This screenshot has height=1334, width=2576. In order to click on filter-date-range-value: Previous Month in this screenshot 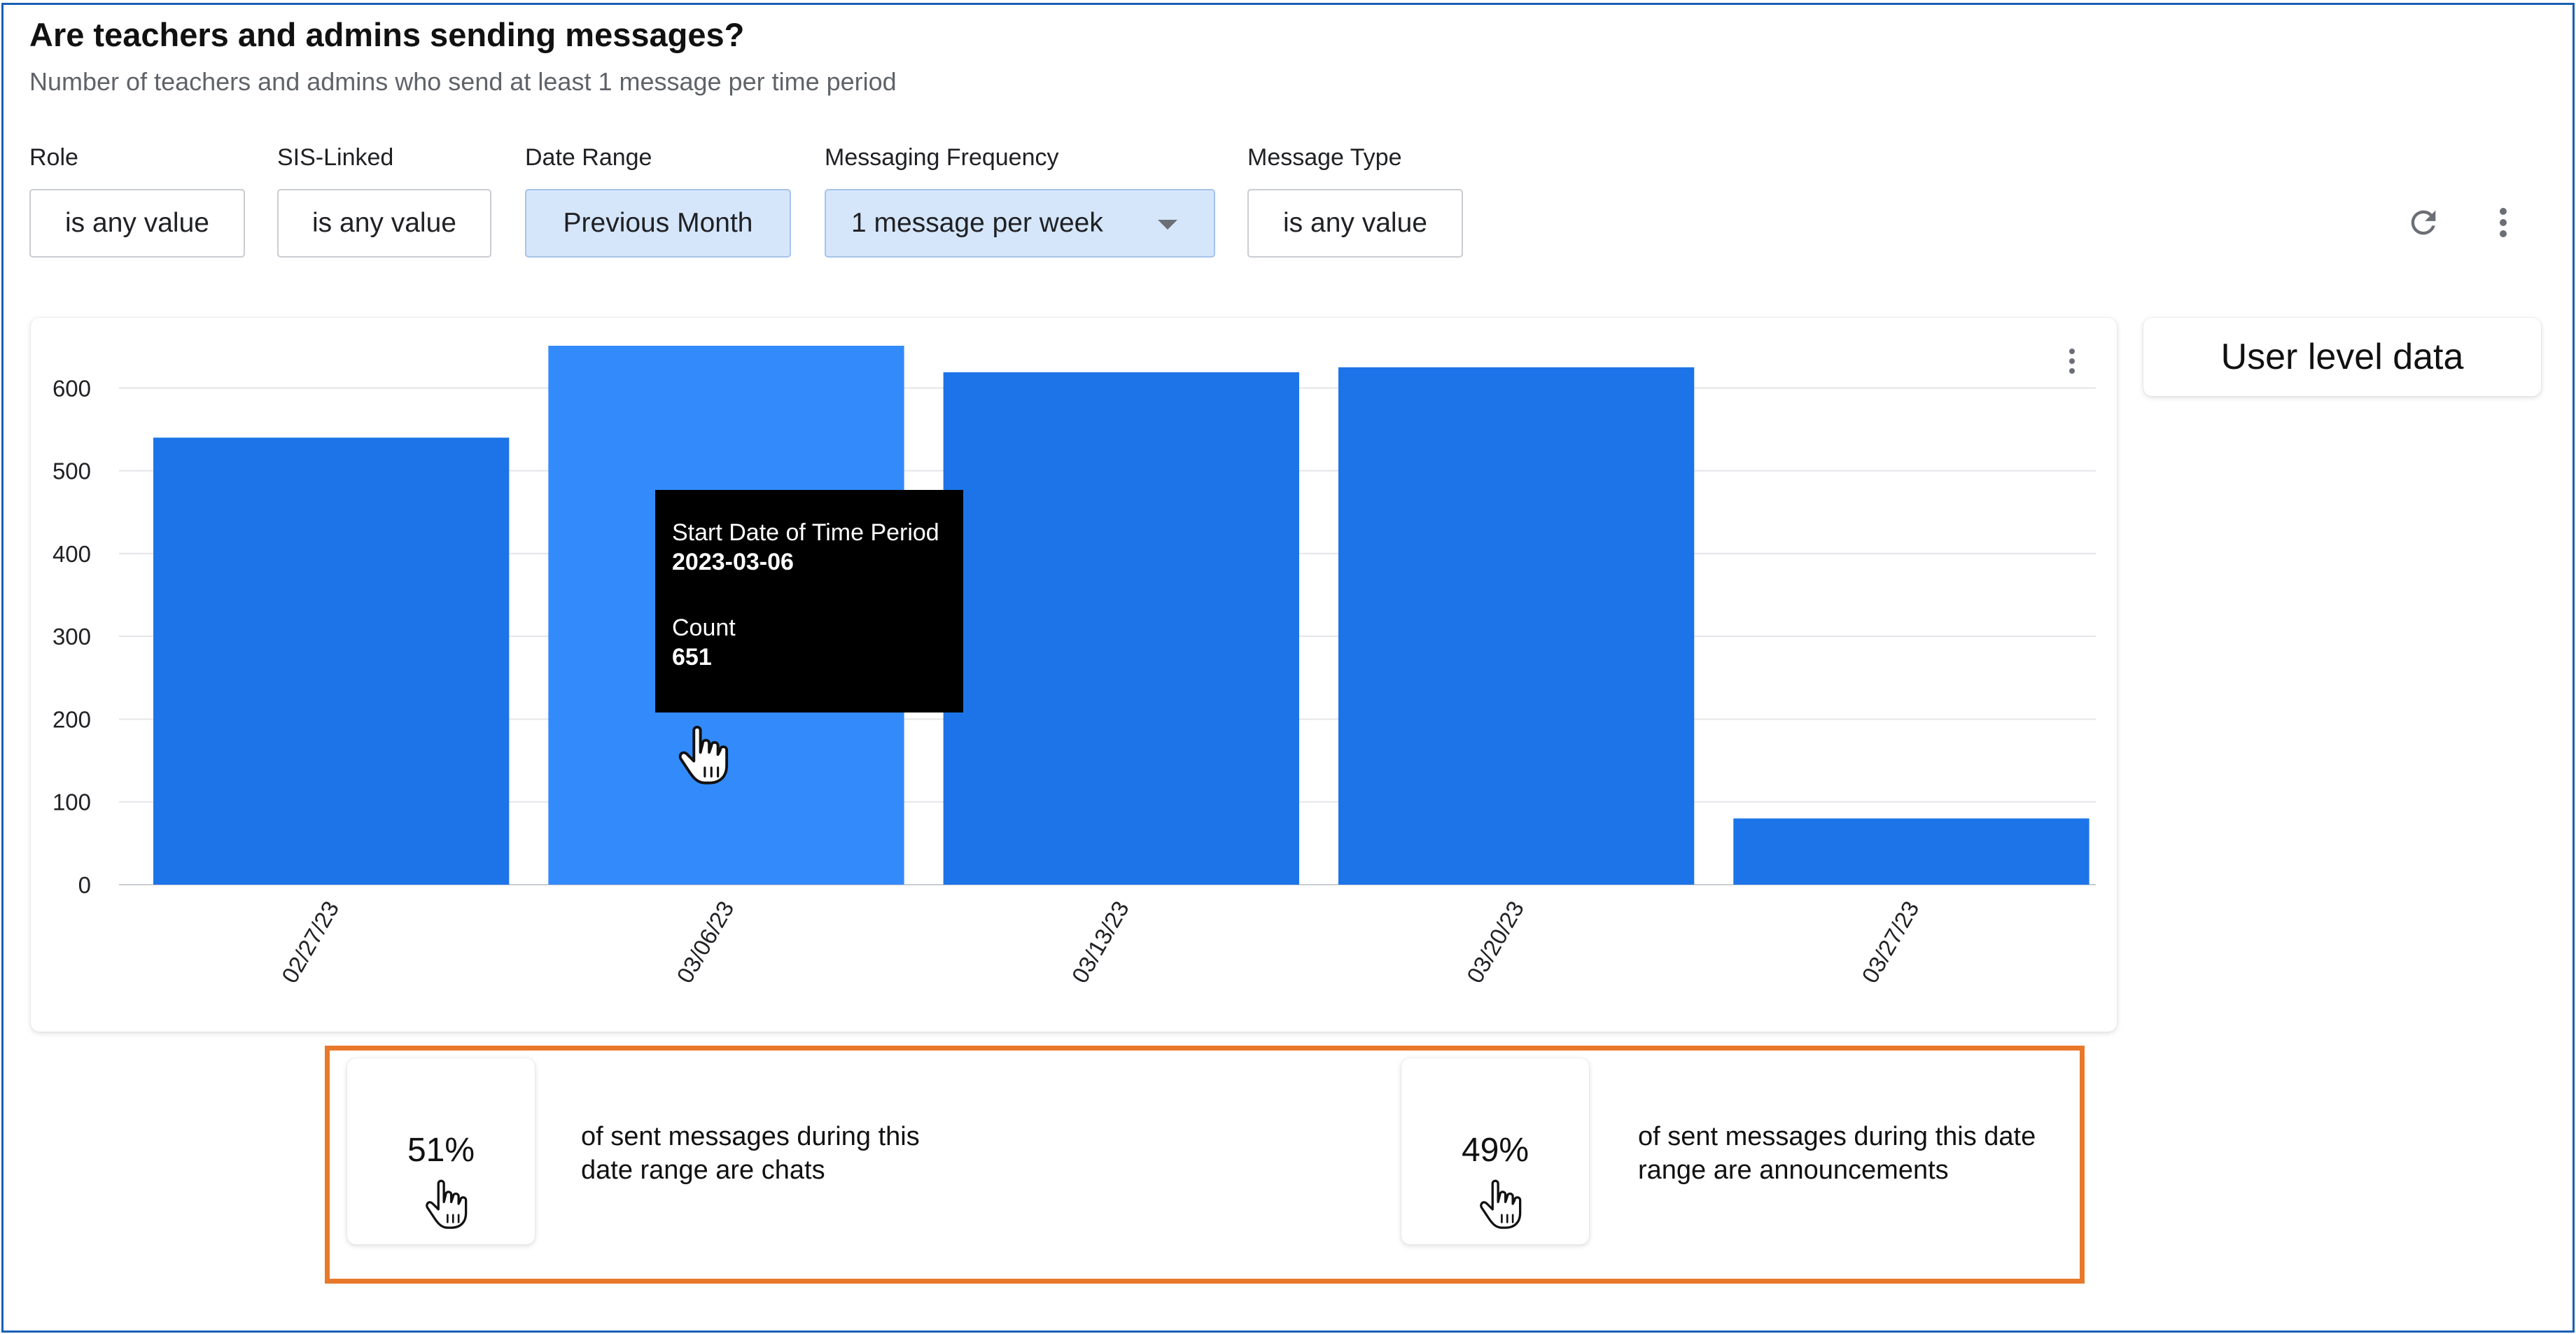, I will do `click(658, 223)`.